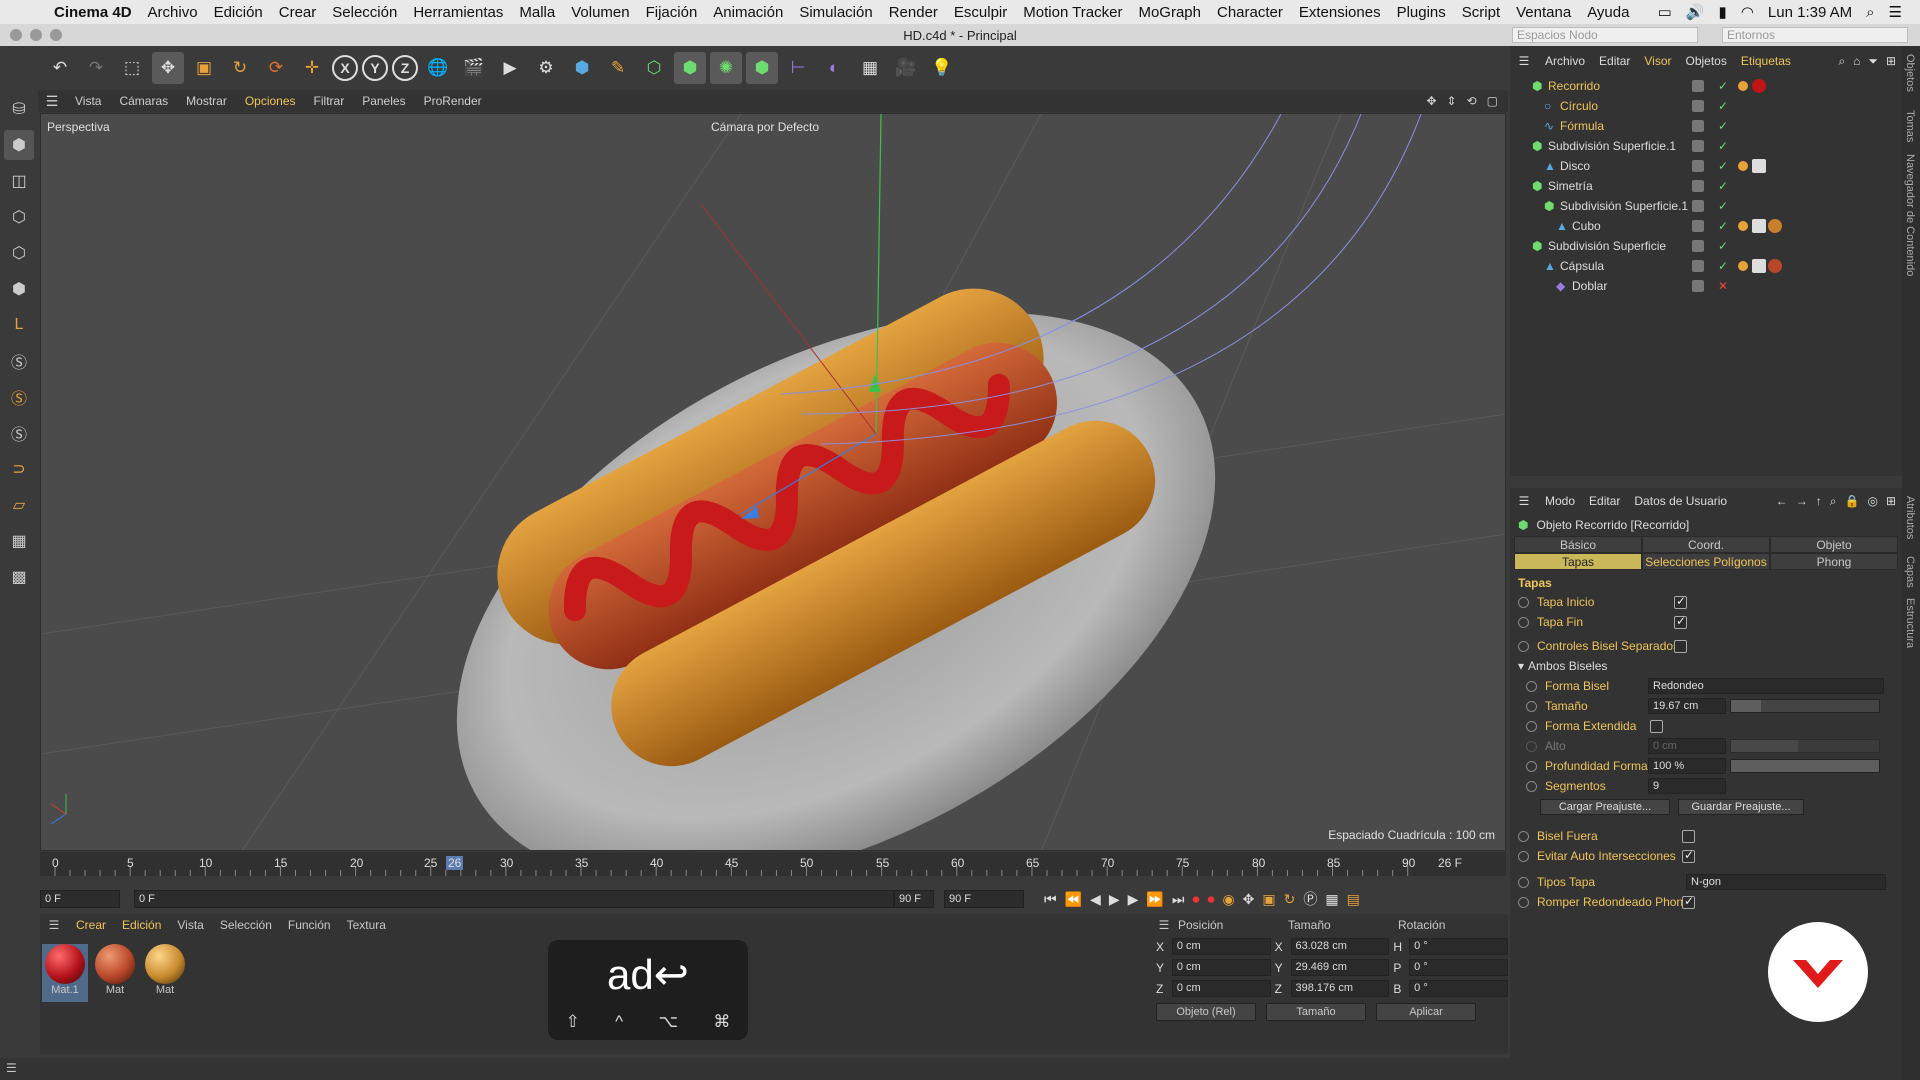  I want to click on redo-icon: ↷, so click(96, 68).